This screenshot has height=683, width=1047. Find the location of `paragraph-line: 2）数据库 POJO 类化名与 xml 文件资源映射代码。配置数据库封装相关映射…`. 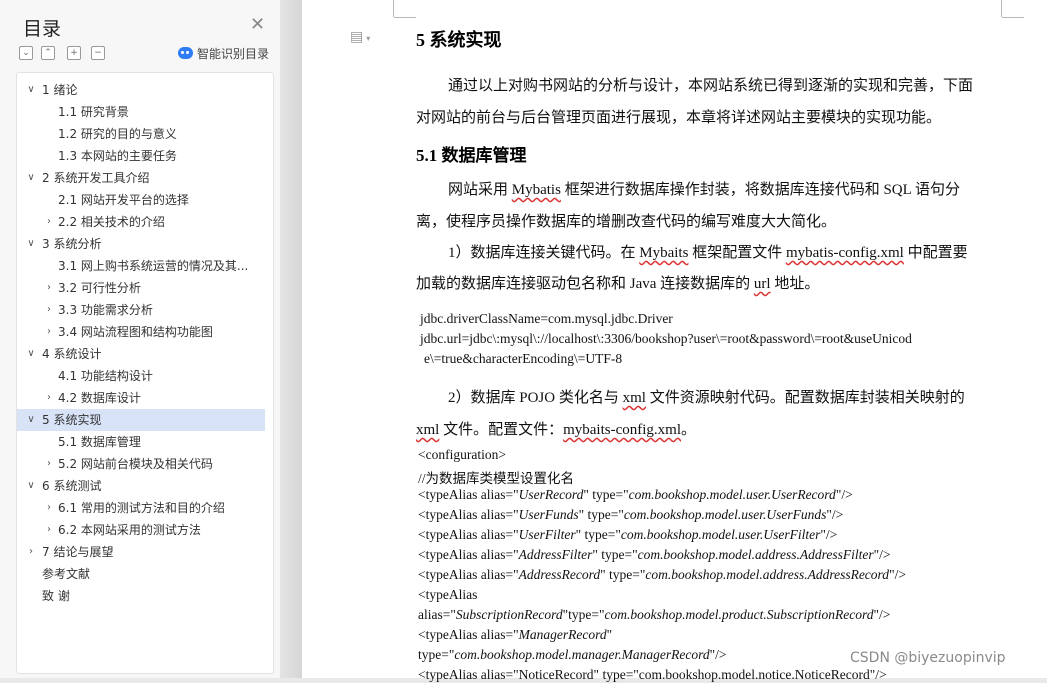

paragraph-line: 2）数据库 POJO 类化名与 xml 文件资源映射代码。配置数据库封装相关映射… is located at coordinates (706, 396).